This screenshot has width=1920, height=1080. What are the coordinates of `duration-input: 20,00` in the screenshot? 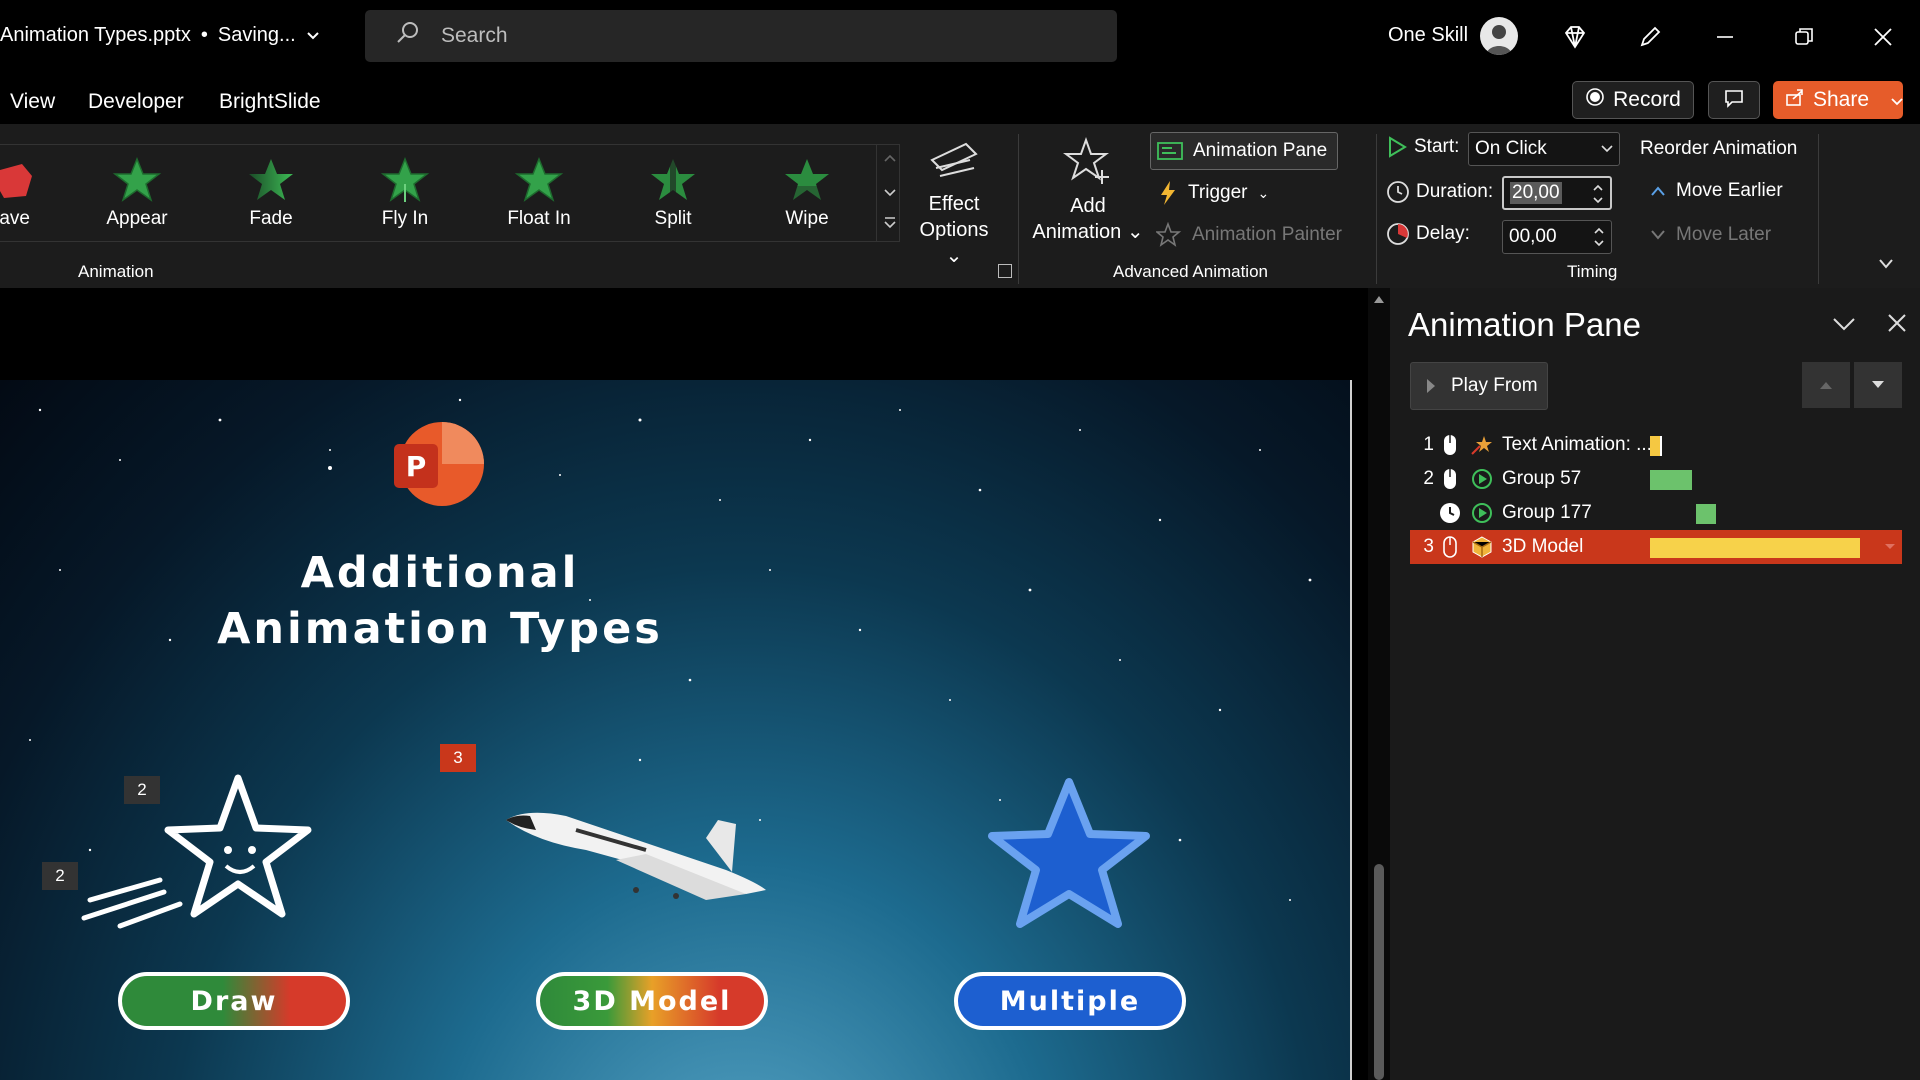 It's located at (1557, 193).